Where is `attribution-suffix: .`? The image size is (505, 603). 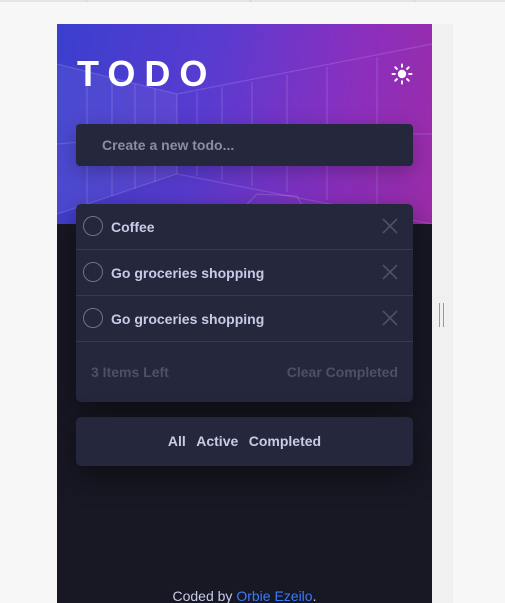 attribution-suffix: . is located at coordinates (314, 595).